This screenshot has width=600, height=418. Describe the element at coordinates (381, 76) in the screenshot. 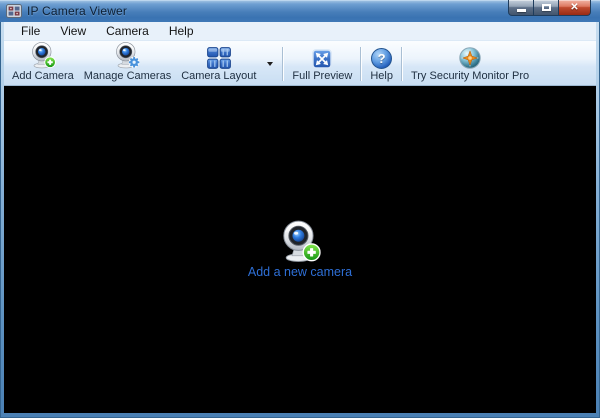

I see `help-label: Help` at that location.